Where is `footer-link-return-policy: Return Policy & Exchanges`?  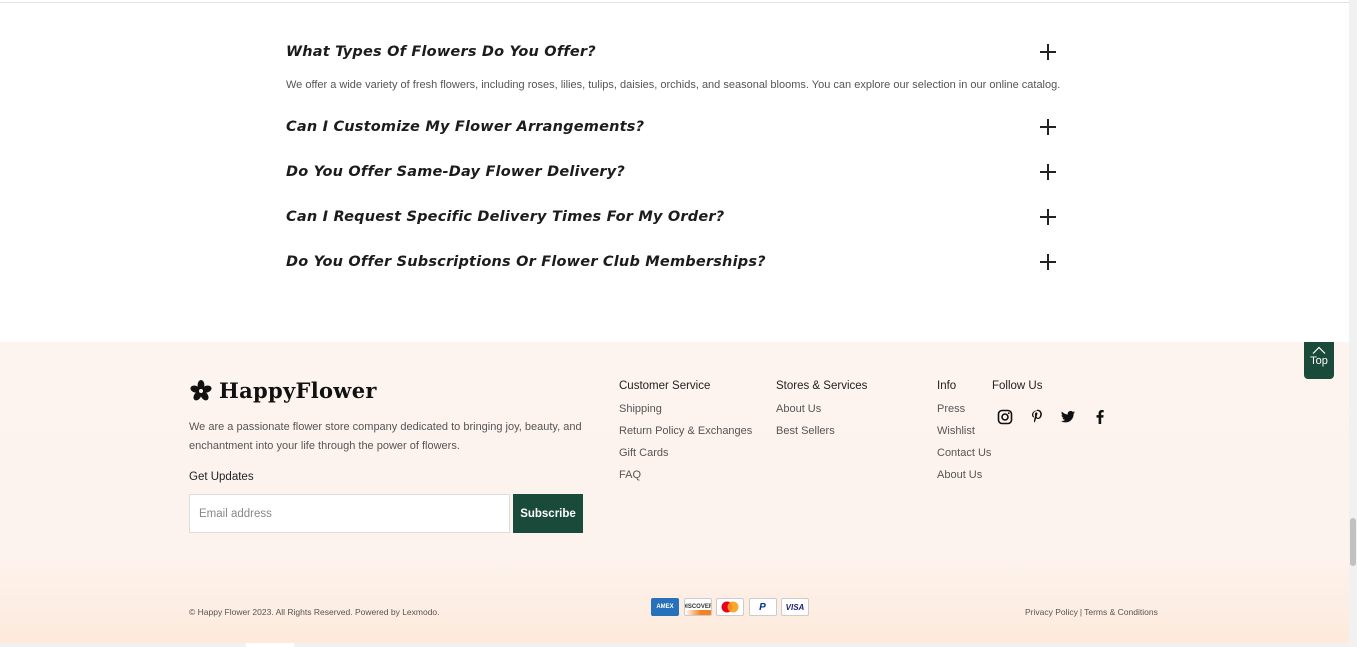 footer-link-return-policy: Return Policy & Exchanges is located at coordinates (685, 432).